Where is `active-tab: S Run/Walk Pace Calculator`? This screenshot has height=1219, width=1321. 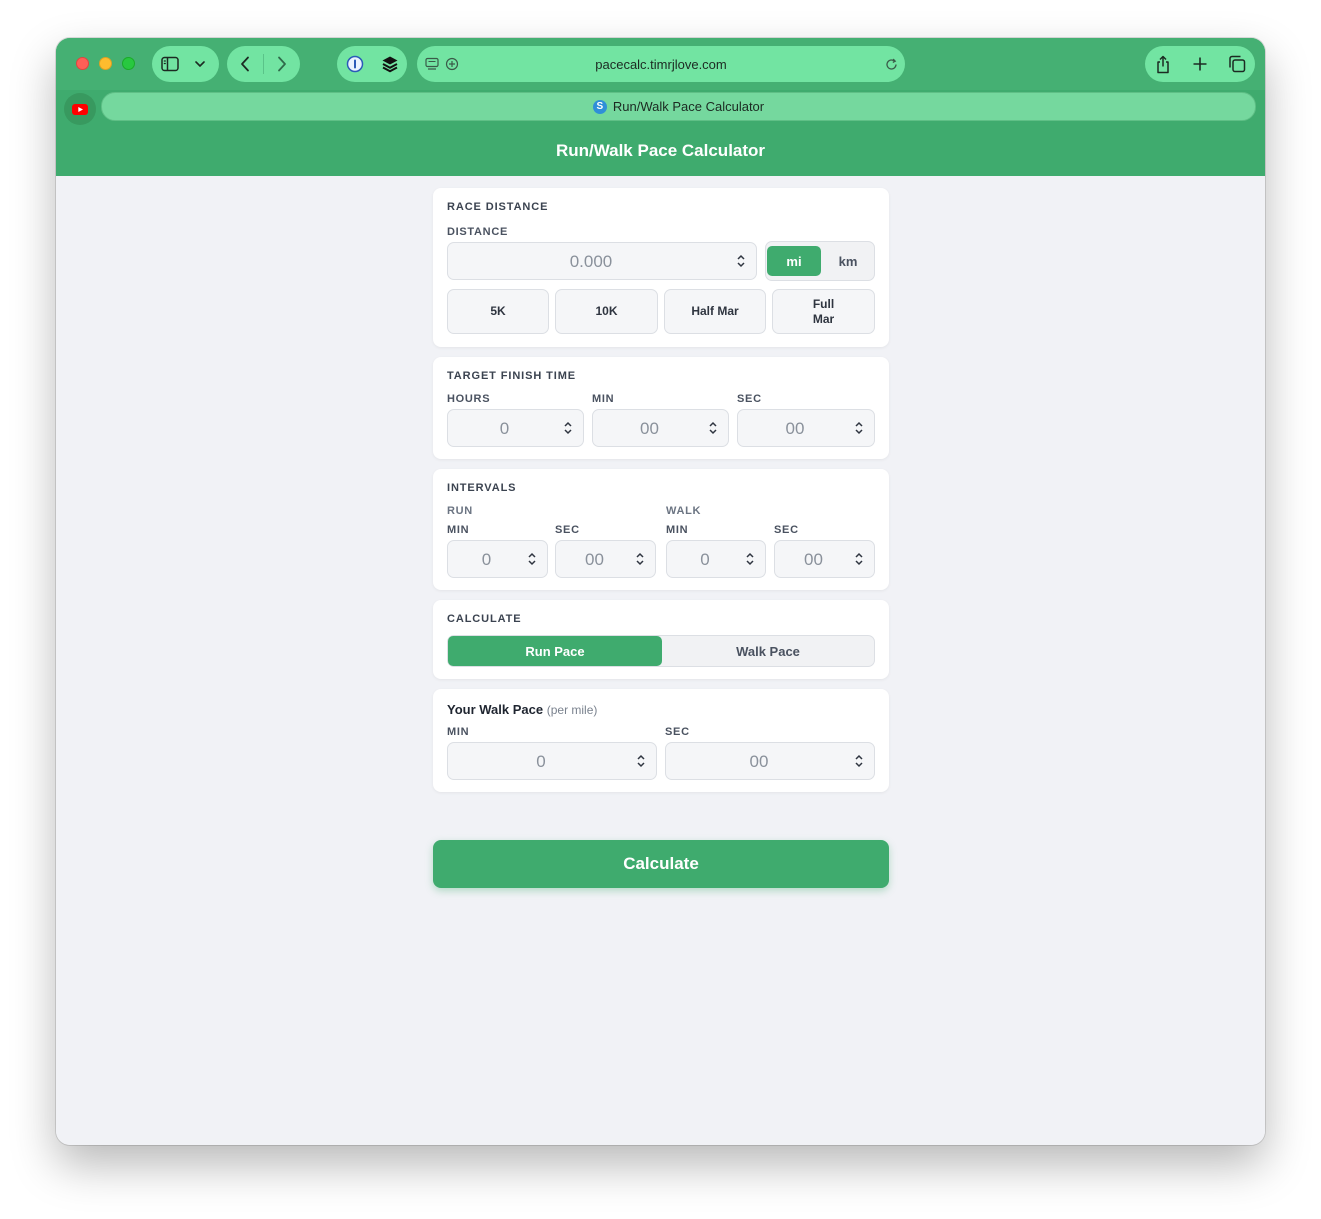 active-tab: S Run/Walk Pace Calculator is located at coordinates (678, 106).